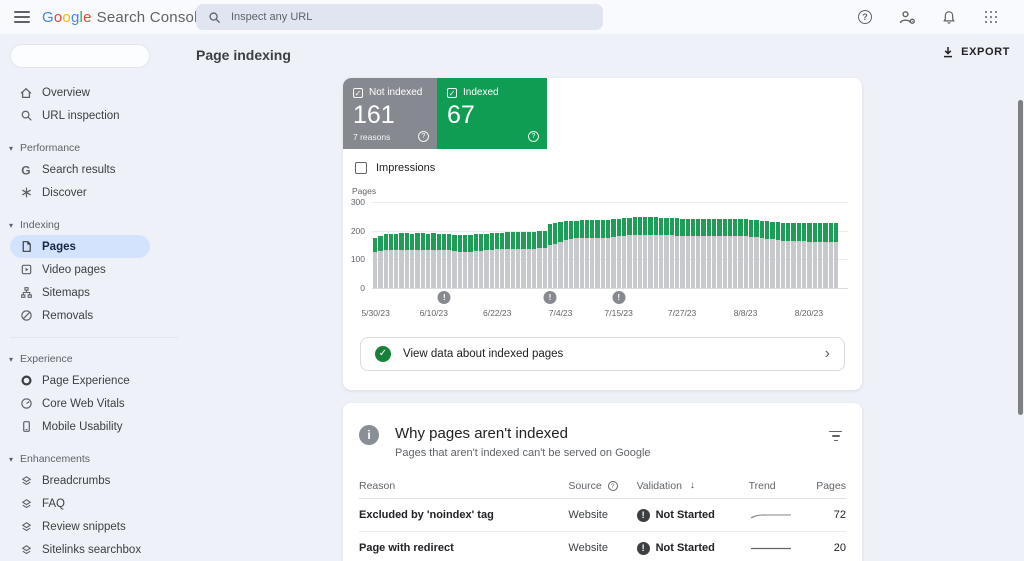 This screenshot has width=1024, height=561. Describe the element at coordinates (399, 17) in the screenshot. I see `url-inspect-search-input: Inspect any URL` at that location.